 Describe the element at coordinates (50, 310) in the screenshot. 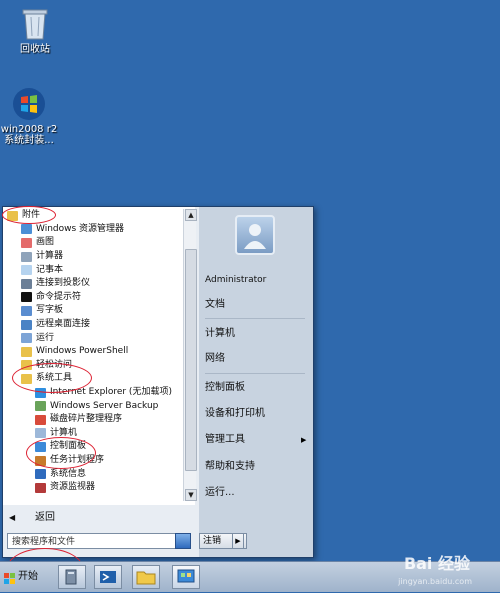

I see `program-label: 写字板` at that location.